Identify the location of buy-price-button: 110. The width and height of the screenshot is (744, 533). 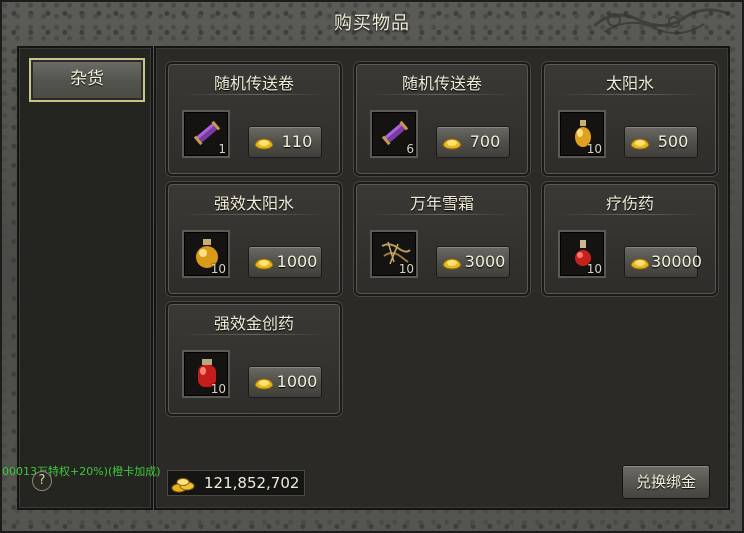
(285, 142).